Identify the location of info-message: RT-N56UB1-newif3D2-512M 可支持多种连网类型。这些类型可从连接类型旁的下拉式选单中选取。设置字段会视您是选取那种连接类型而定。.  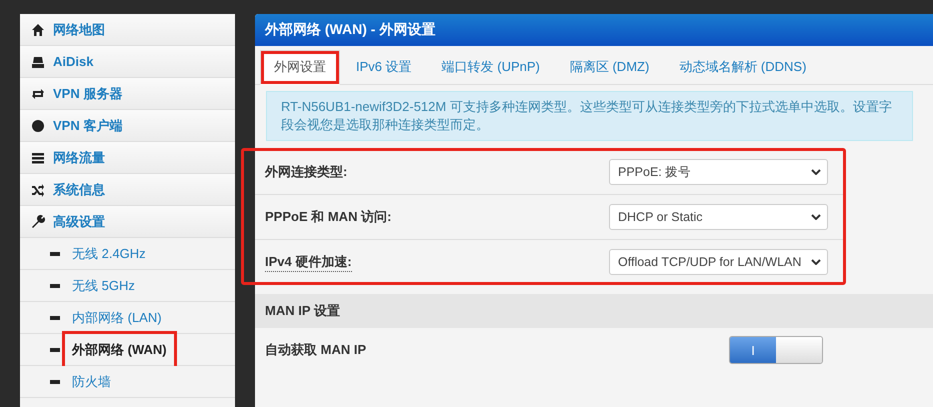
(589, 116).